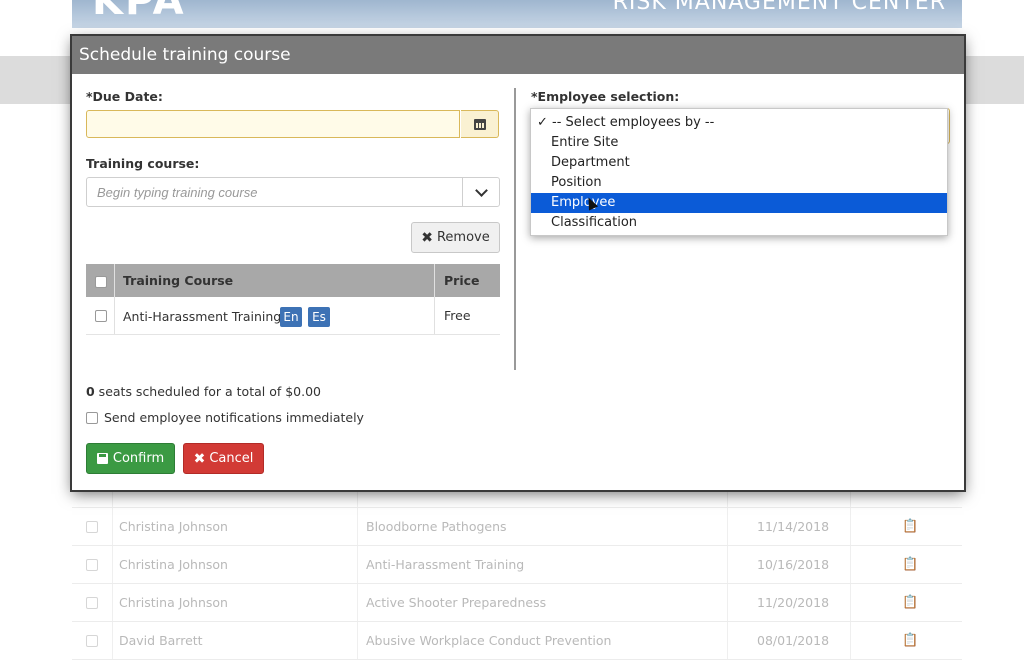 The image size is (1024, 660). What do you see at coordinates (102, 458) in the screenshot?
I see `save-icon` at bounding box center [102, 458].